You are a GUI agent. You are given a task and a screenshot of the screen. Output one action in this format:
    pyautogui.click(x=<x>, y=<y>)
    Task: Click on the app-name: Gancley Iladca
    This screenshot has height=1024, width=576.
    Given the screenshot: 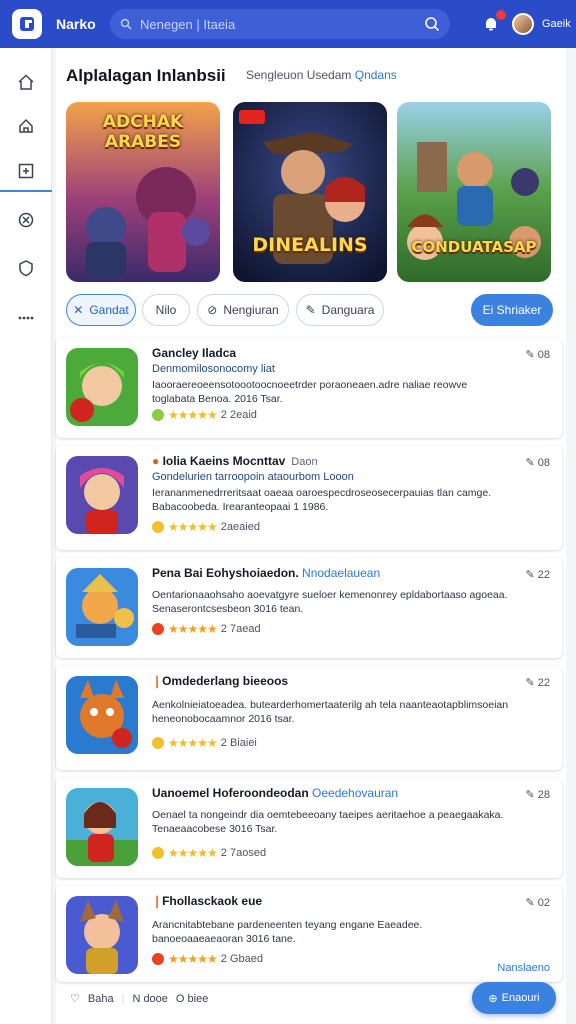 What is the action you would take?
    pyautogui.click(x=194, y=353)
    